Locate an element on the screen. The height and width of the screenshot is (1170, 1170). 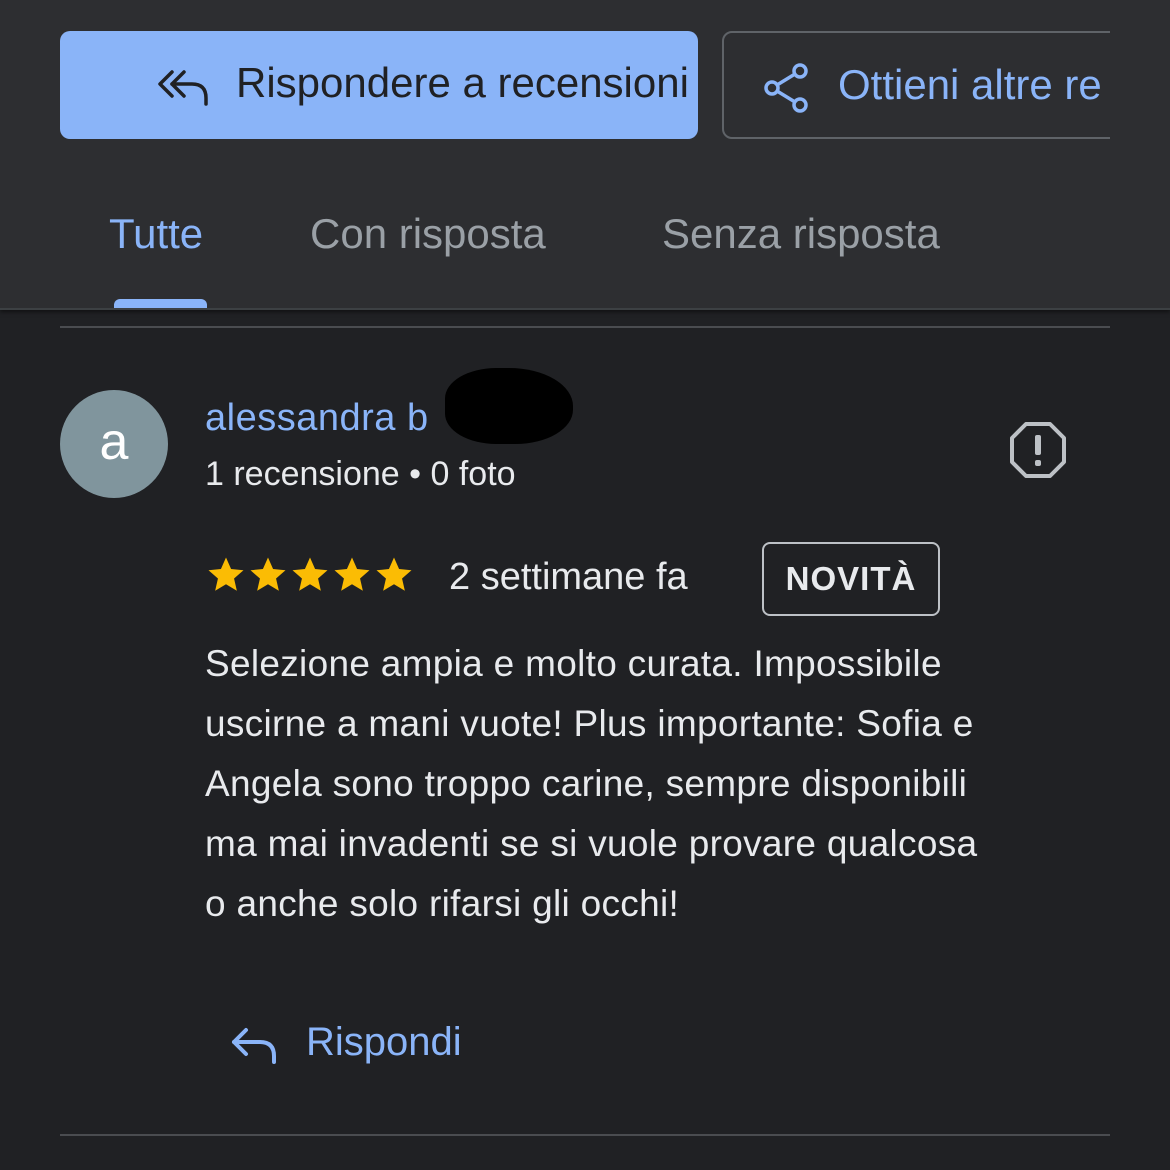
review-text-line: o anche solo rifarsi gli occhi! is located at coordinates (442, 903).